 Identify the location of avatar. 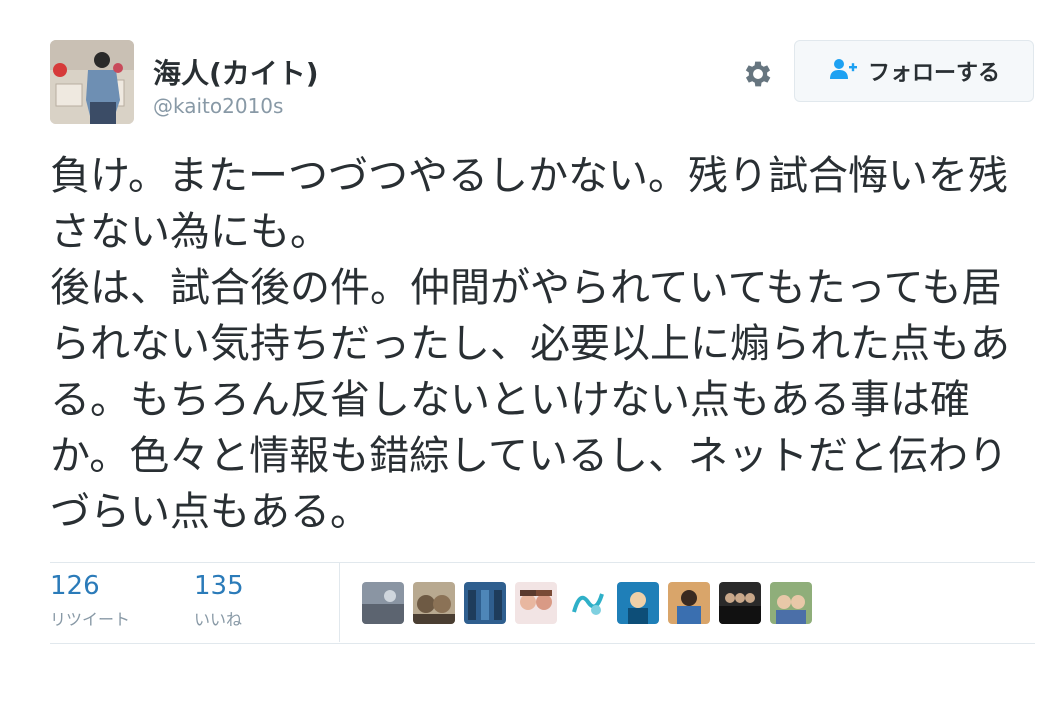
(92, 82).